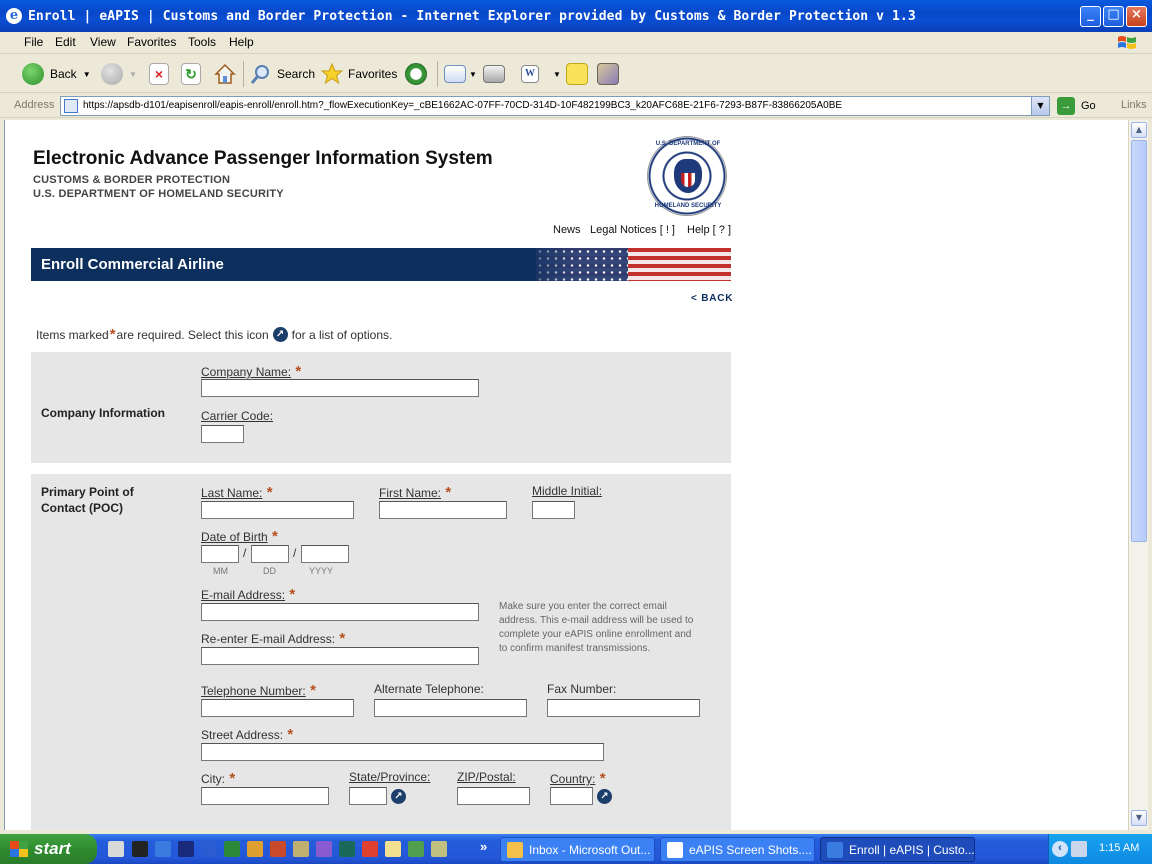  I want to click on close-button: ×, so click(1136, 16).